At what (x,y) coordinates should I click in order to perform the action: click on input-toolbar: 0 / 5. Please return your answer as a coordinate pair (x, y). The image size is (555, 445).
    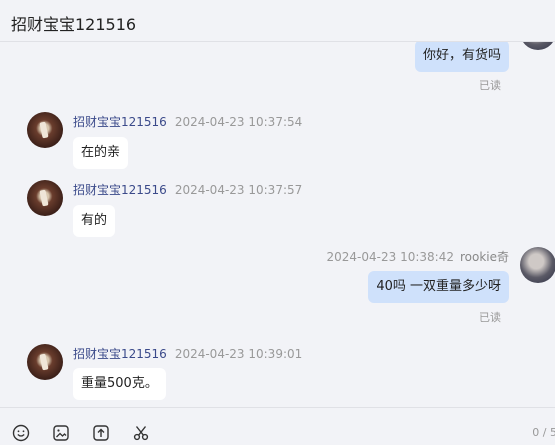
    Looking at the image, I should click on (277, 426).